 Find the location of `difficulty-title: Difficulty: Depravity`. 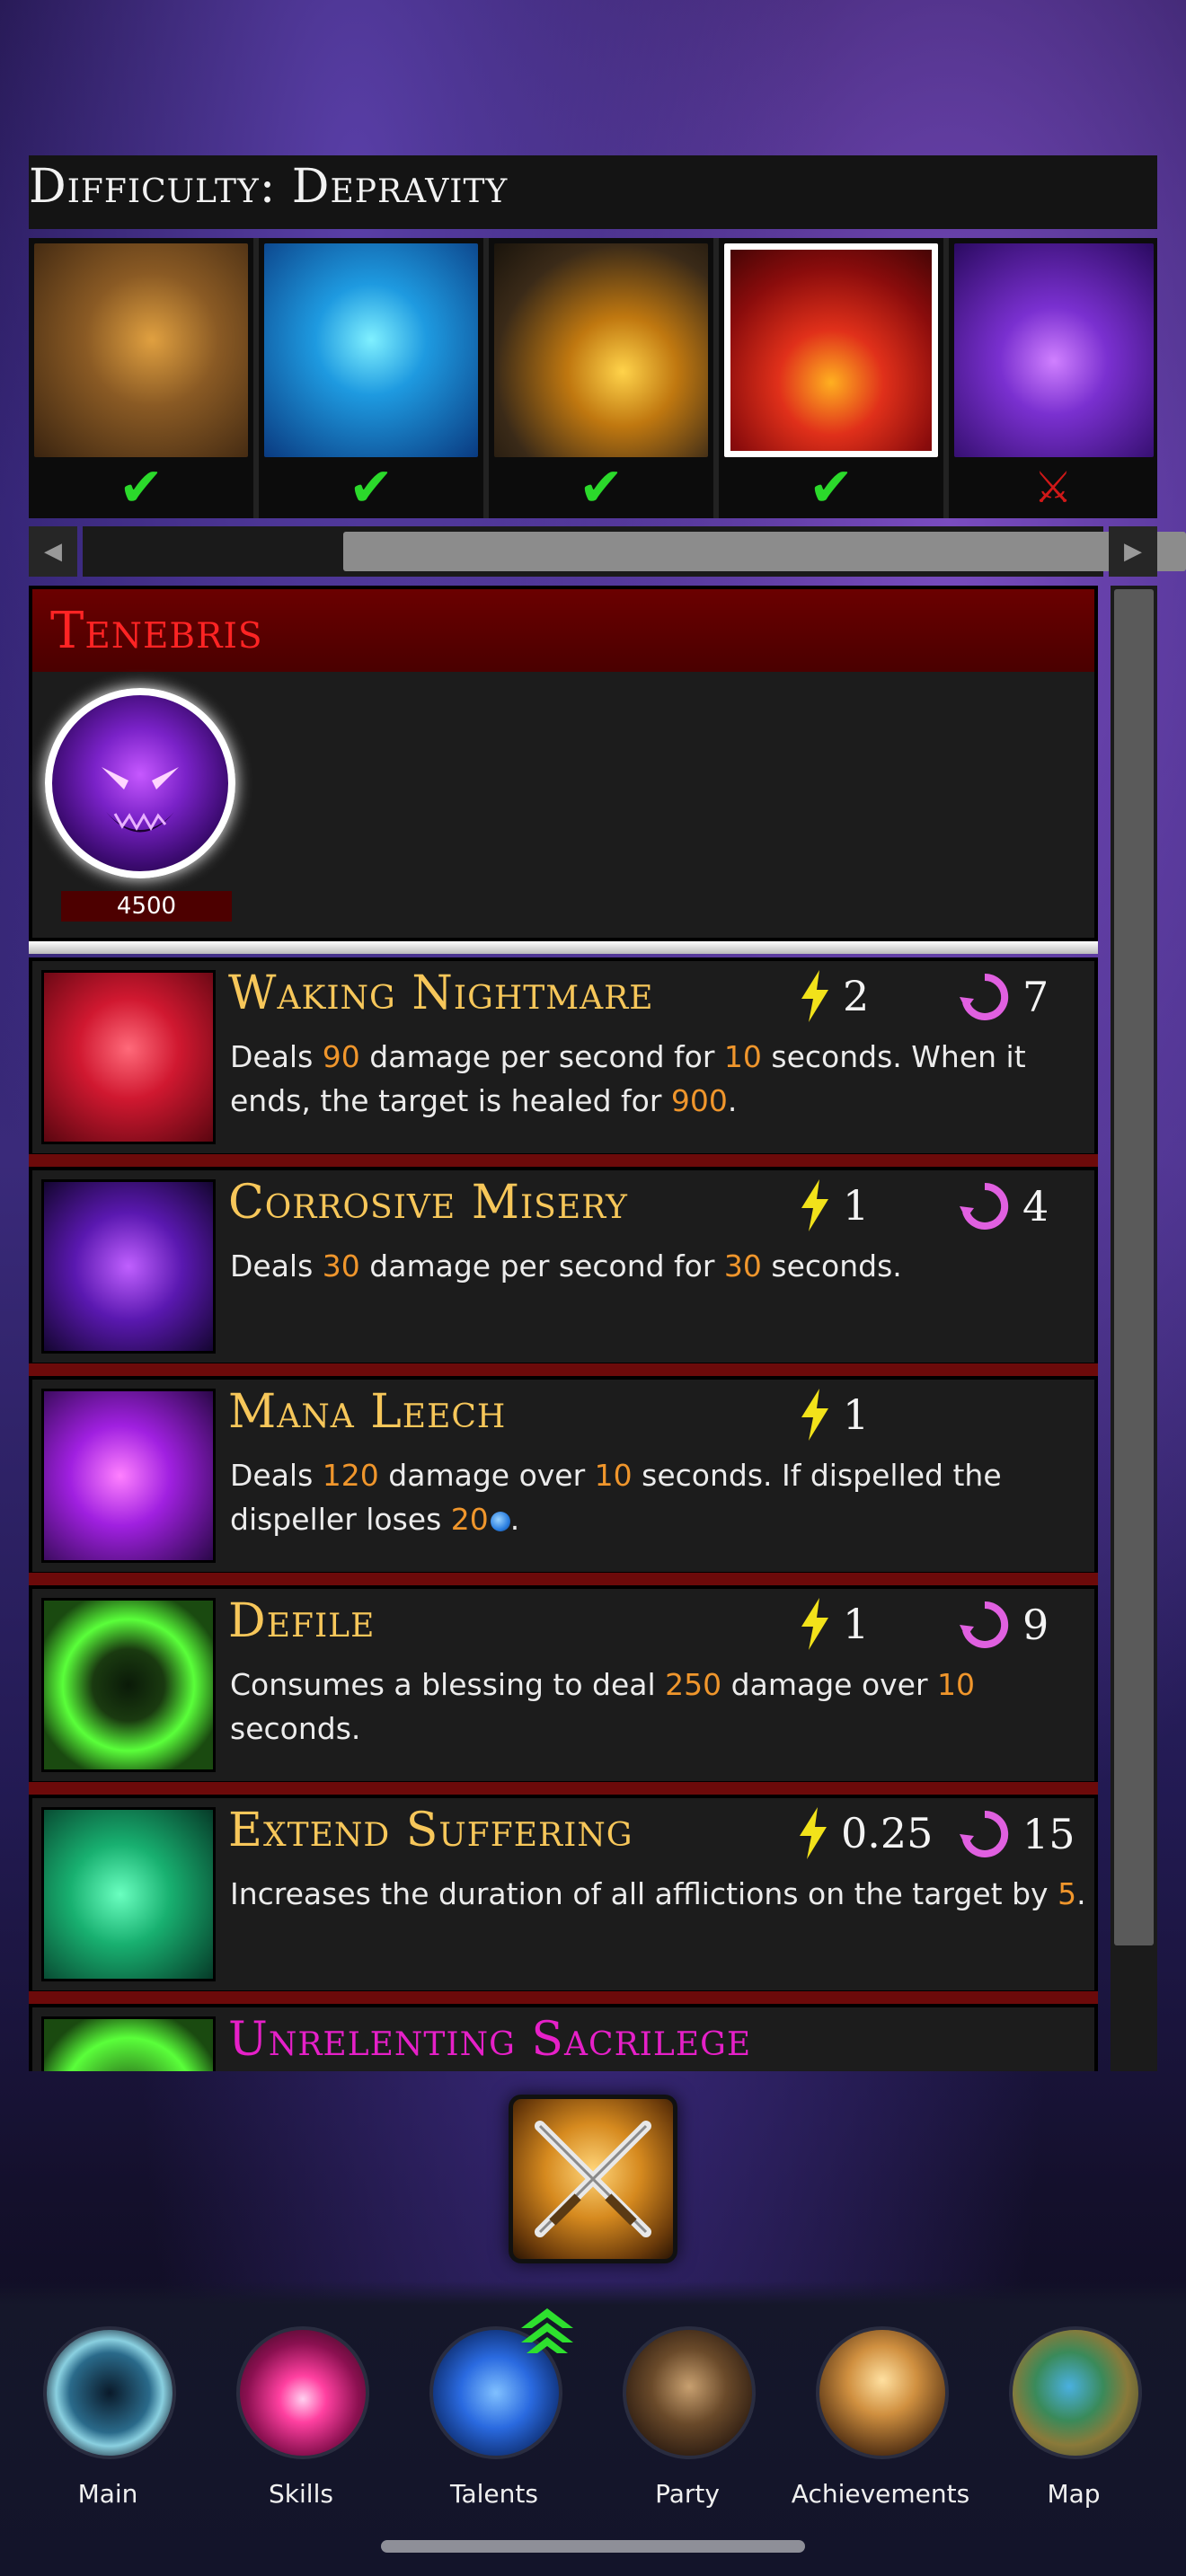

difficulty-title: Difficulty: Depravity is located at coordinates (269, 187).